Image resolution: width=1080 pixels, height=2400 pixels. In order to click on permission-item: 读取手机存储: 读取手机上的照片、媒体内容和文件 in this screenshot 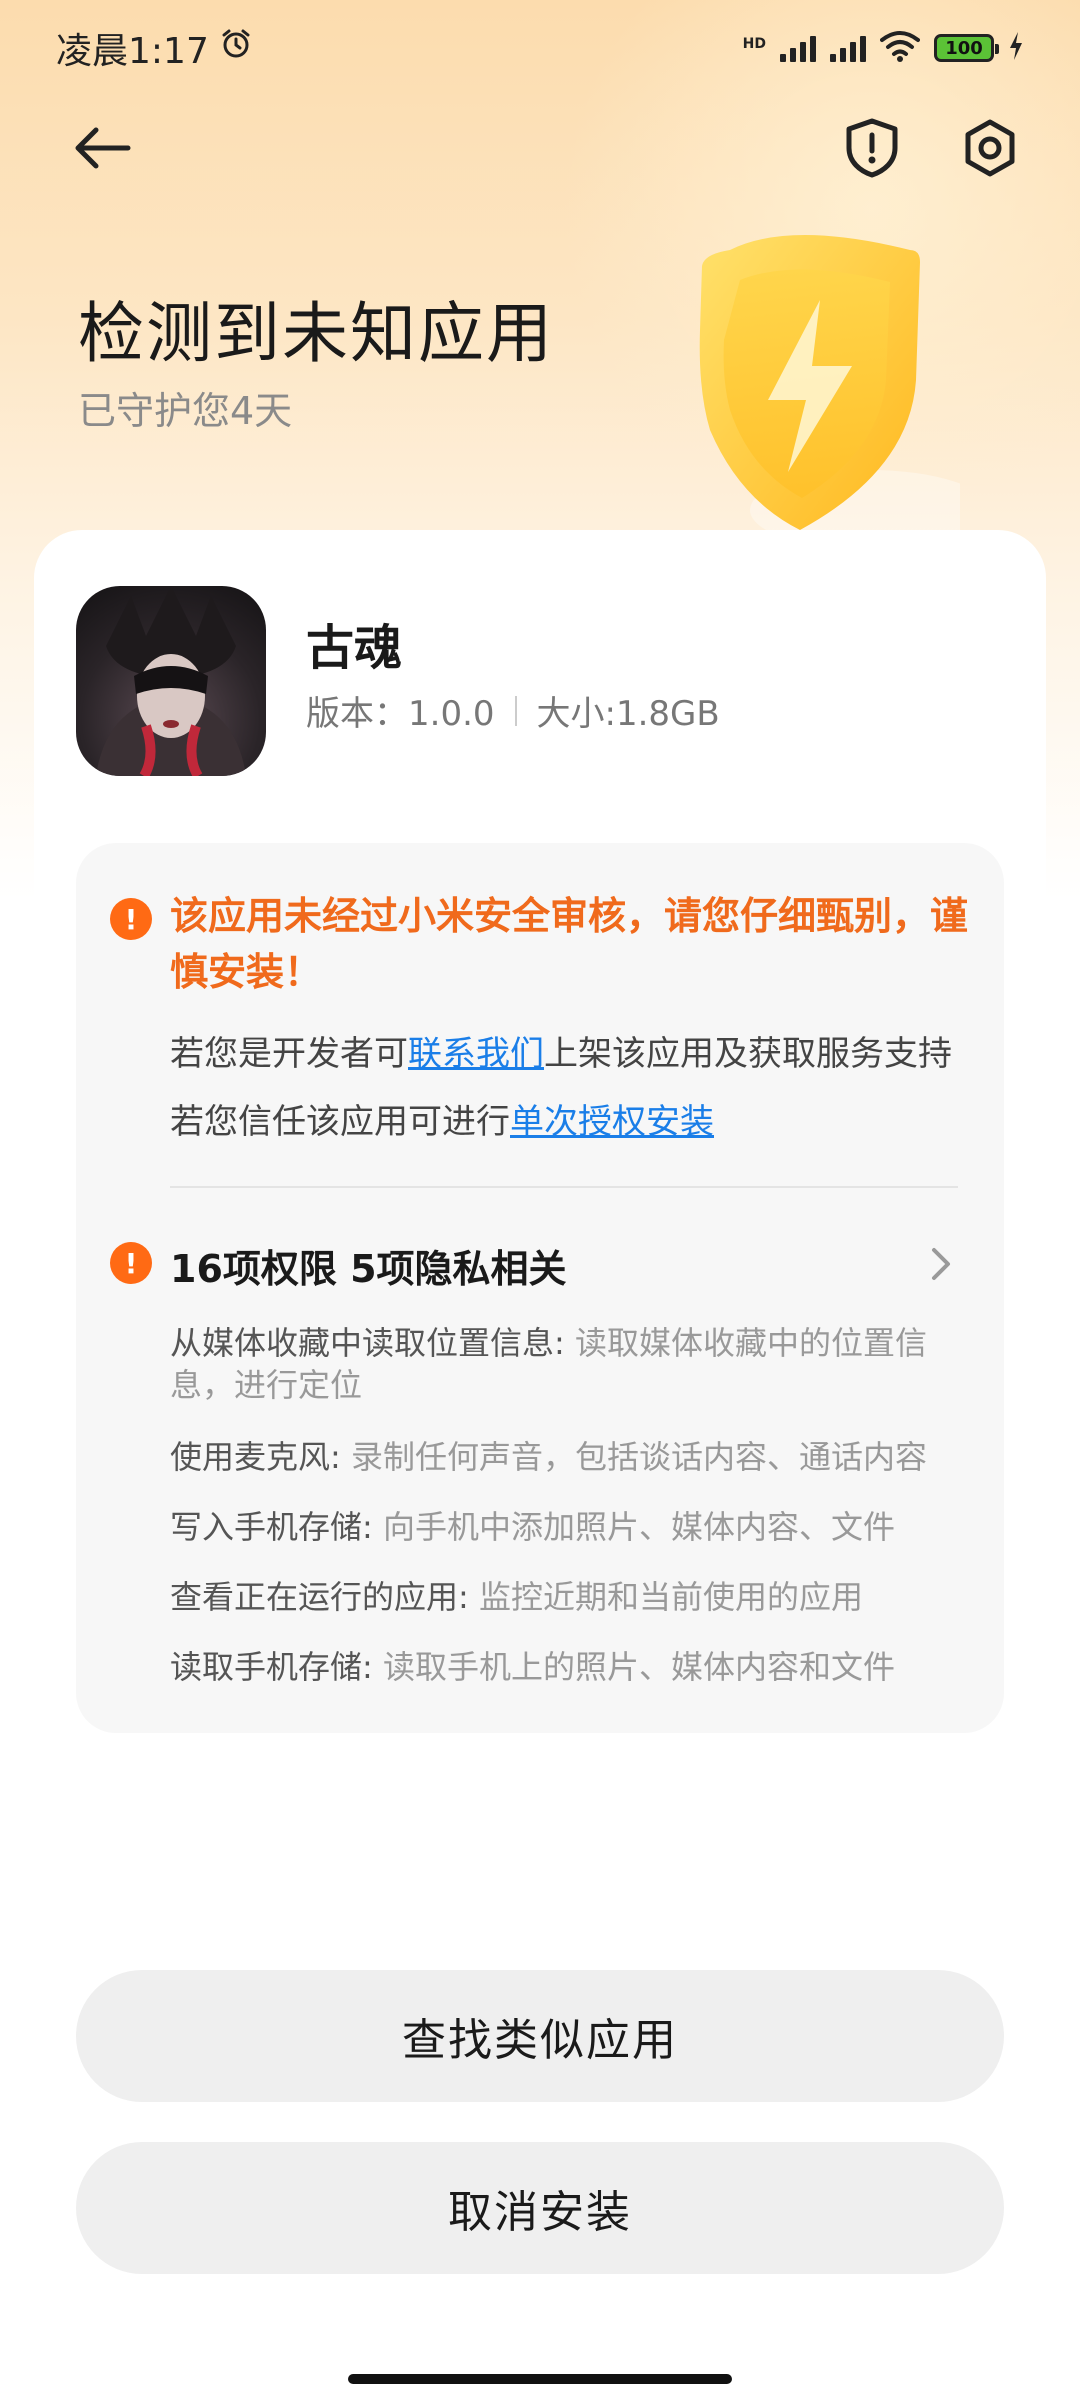, I will do `click(550, 1667)`.